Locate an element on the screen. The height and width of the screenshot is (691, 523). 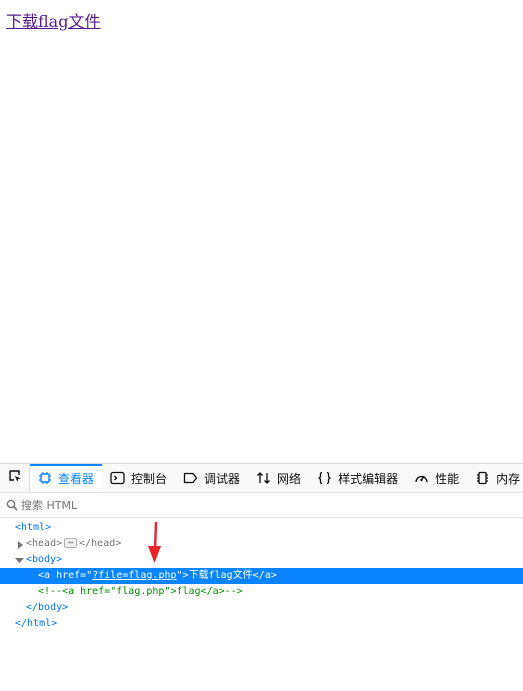
element-picker-button is located at coordinates (15, 478).